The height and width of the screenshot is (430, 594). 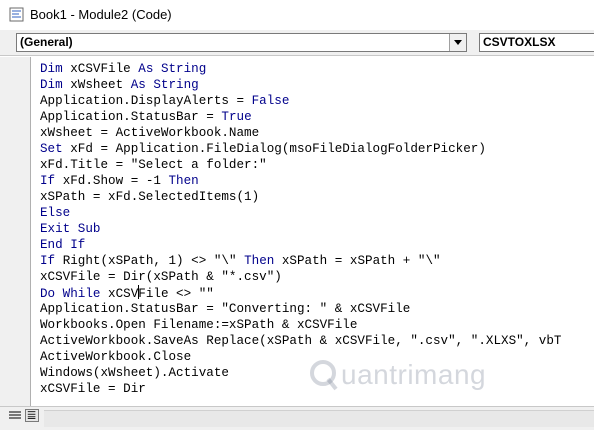 I want to click on code-token: xWsheet = ActiveWorkbook.Name, so click(x=150, y=133).